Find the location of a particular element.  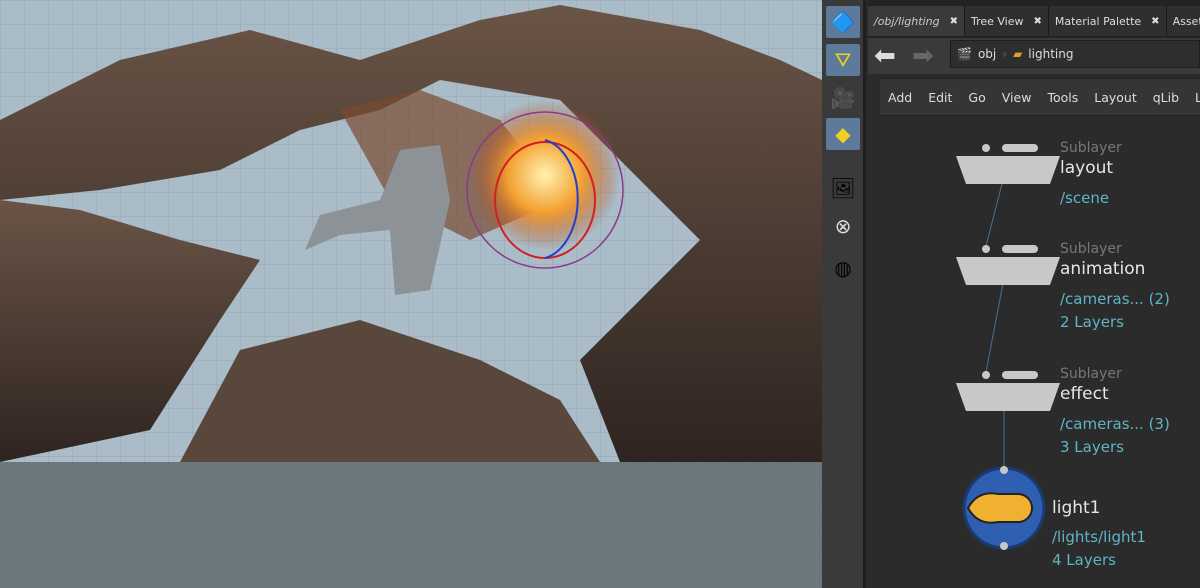

tab-label: Tree View is located at coordinates (997, 21).